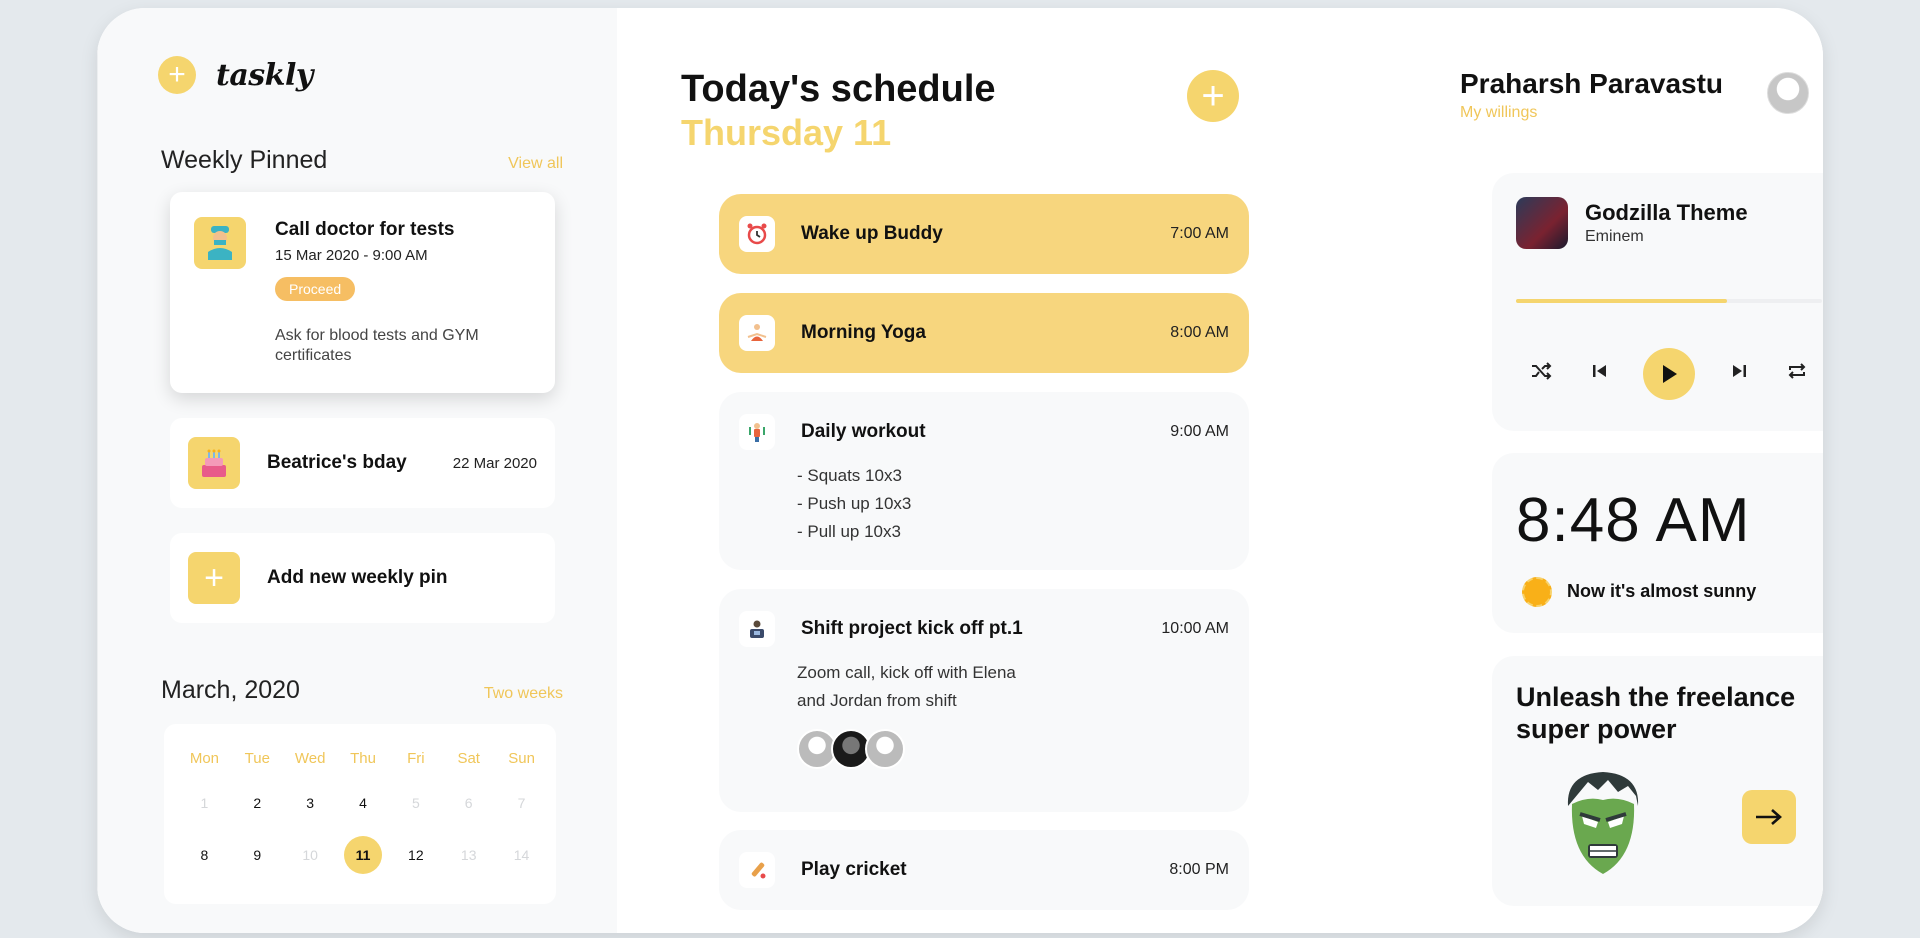 This screenshot has height=938, width=1920. I want to click on previous-icon, so click(1600, 374).